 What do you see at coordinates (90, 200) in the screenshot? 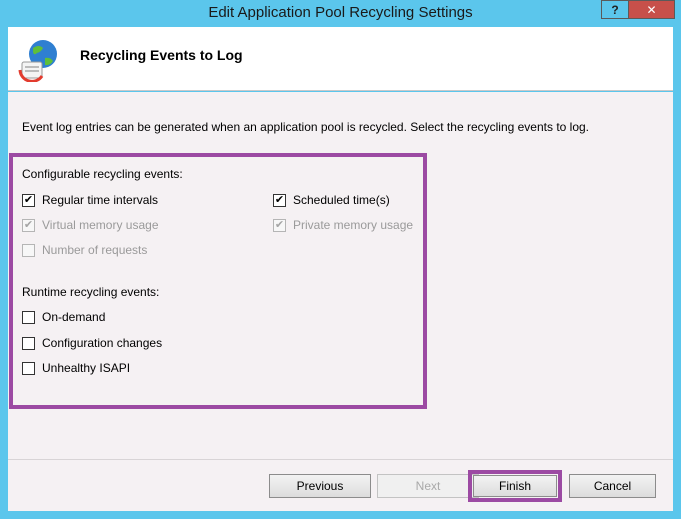
I see `regular-time-intervals-checkbox: ✔ Regular time intervals` at bounding box center [90, 200].